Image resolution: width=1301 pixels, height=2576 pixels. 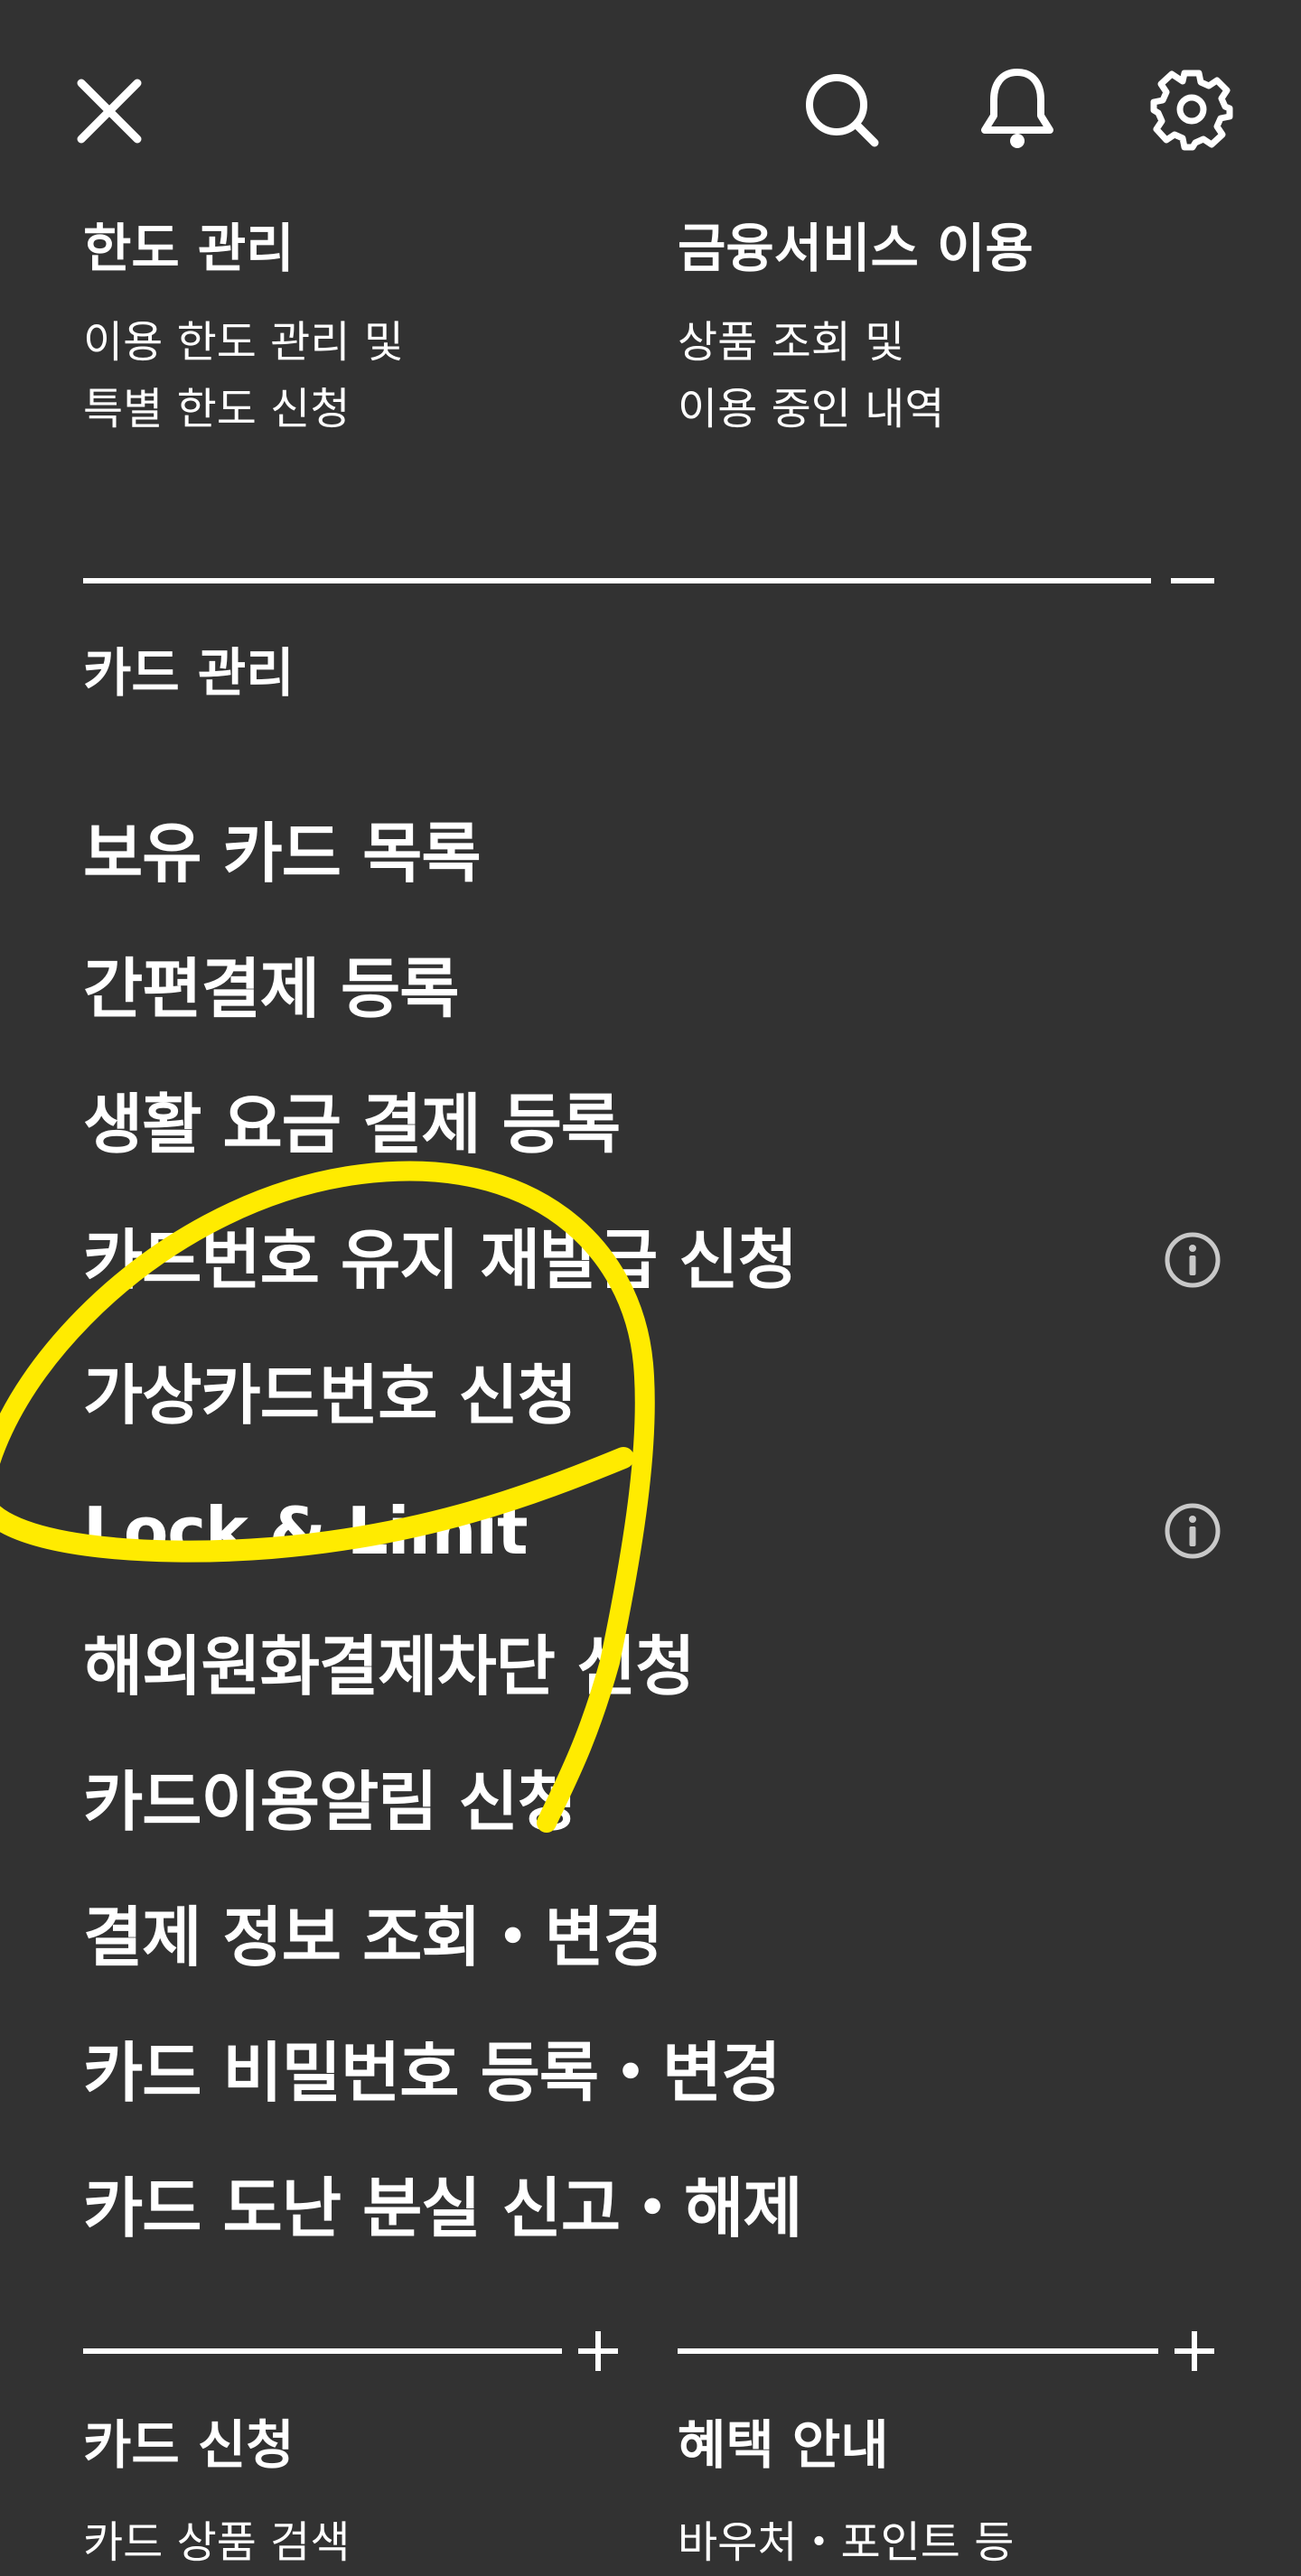 I want to click on menu-item-dcc-block: 해외원화결제차단 신청, so click(x=652, y=1666).